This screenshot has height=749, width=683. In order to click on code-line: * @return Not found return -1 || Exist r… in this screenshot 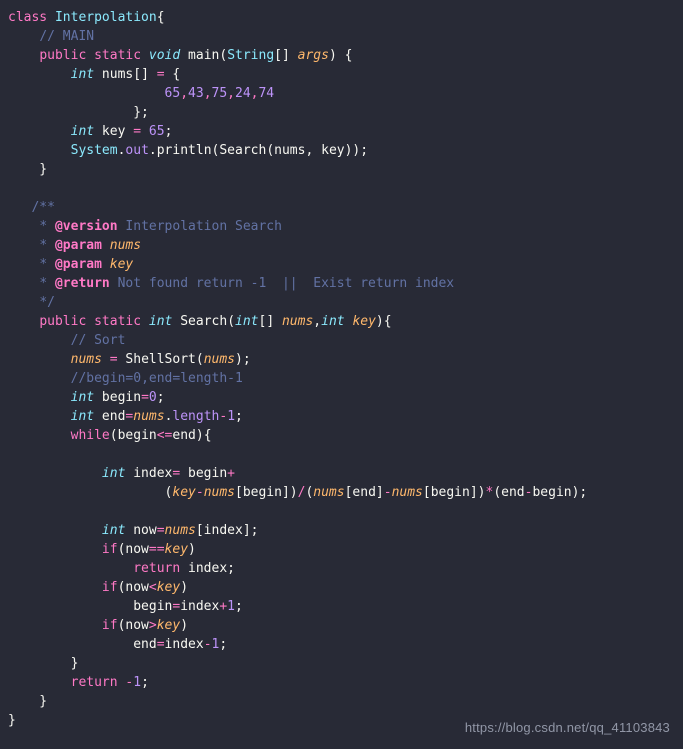, I will do `click(341, 283)`.